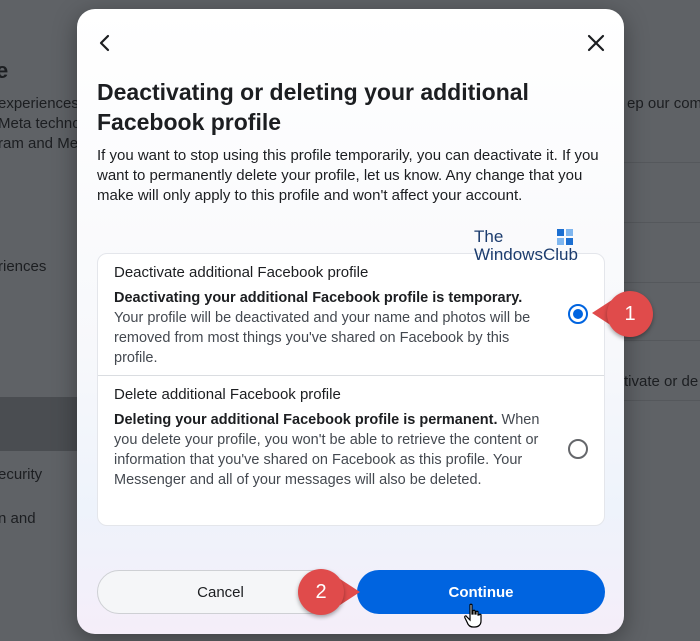  What do you see at coordinates (4, 70) in the screenshot?
I see `bg-title-fragment: e` at bounding box center [4, 70].